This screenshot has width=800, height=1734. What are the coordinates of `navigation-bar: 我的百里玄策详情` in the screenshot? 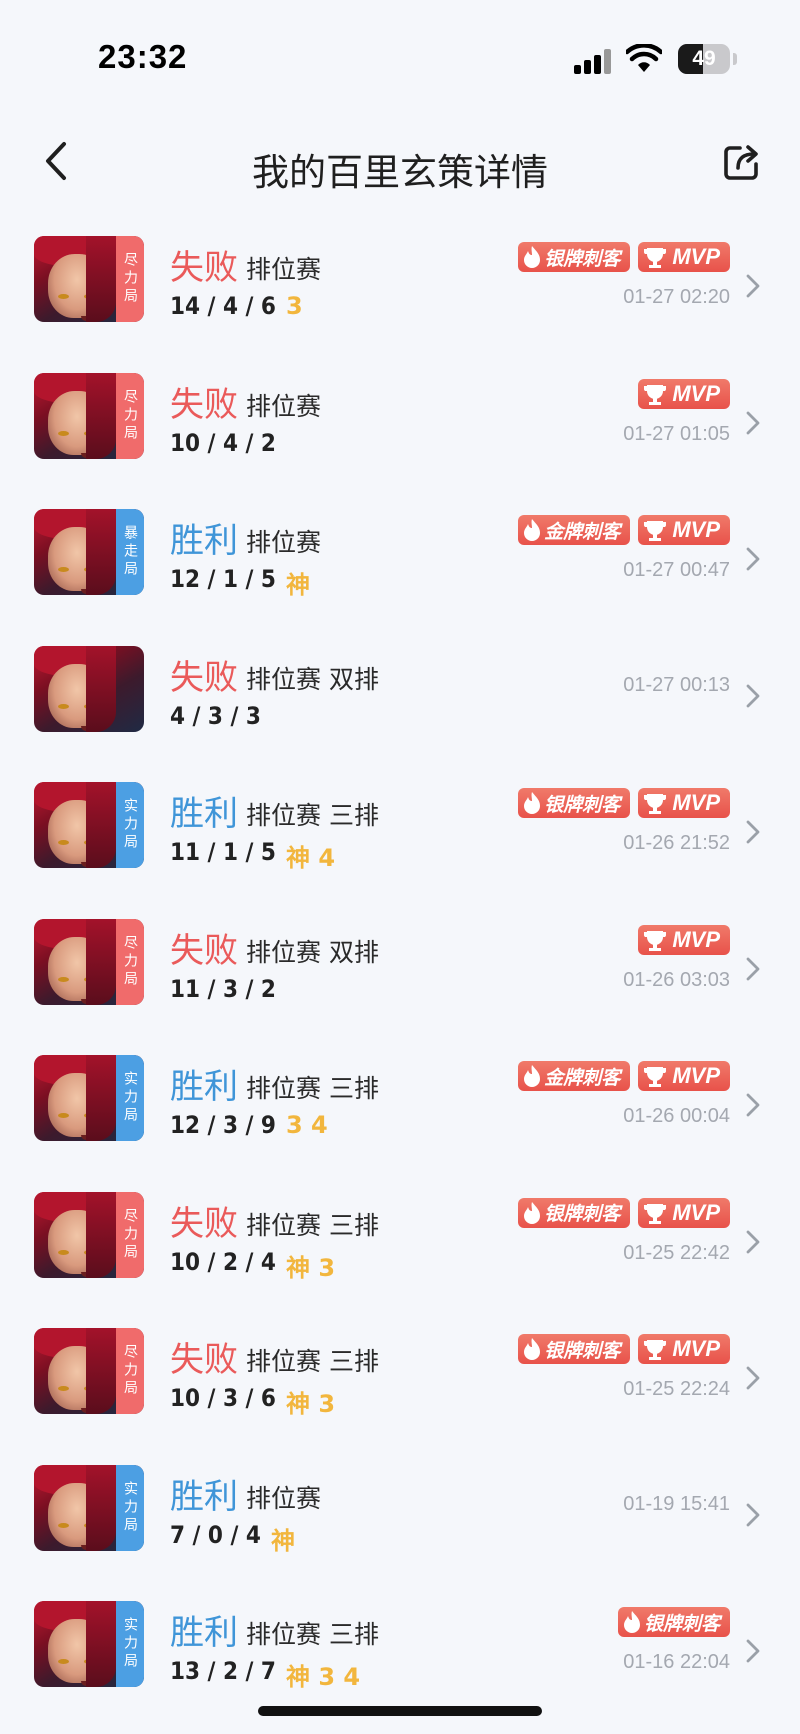 It's located at (400, 166).